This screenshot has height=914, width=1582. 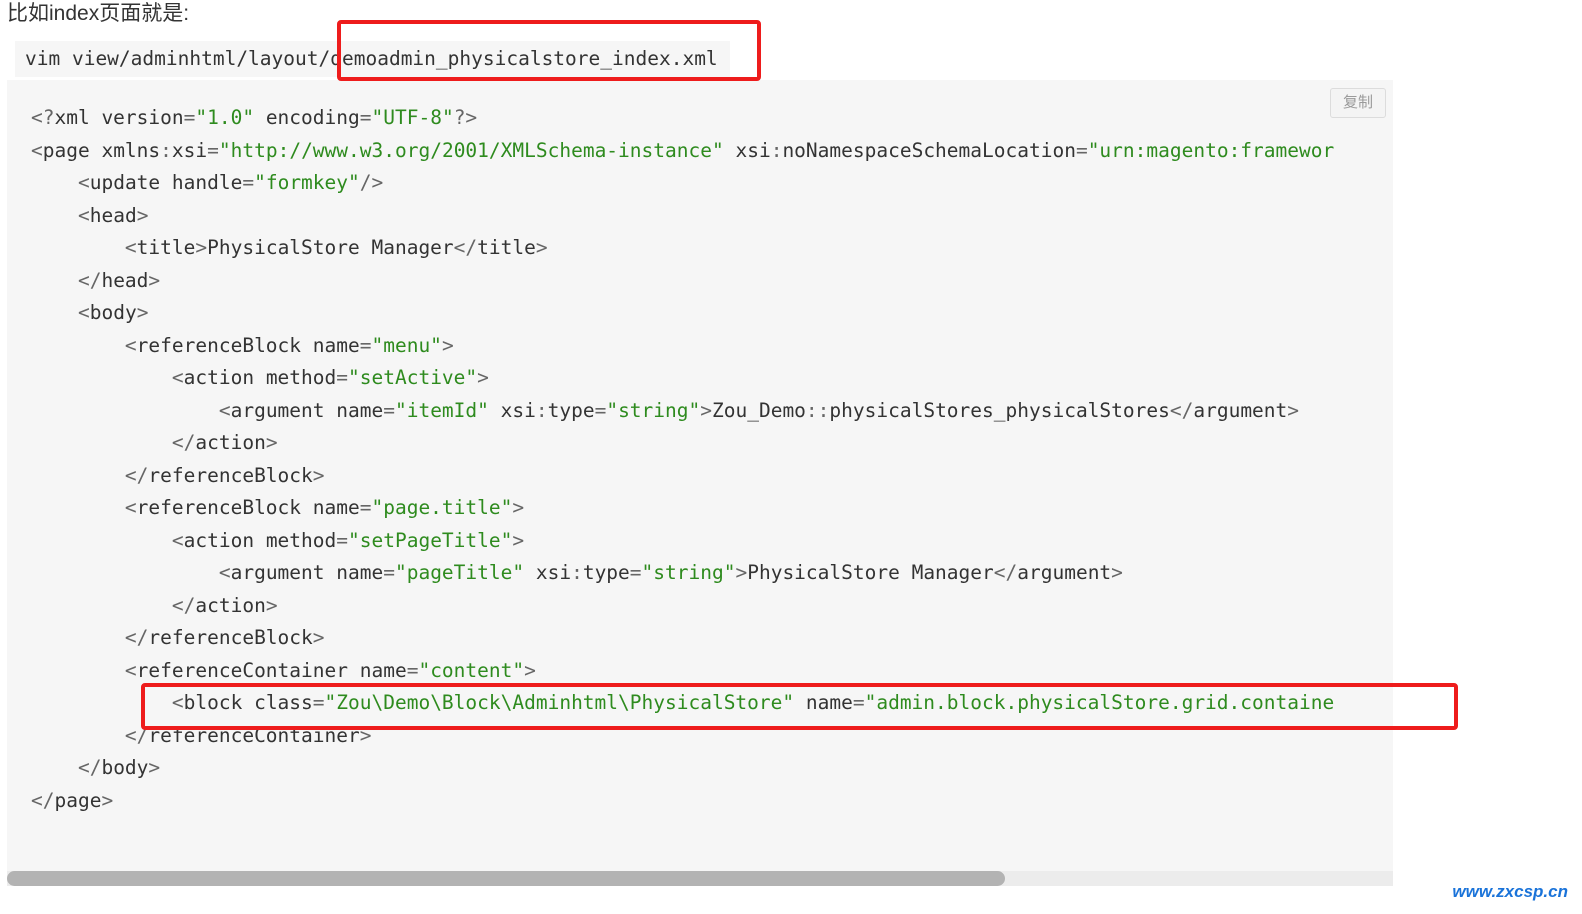 What do you see at coordinates (799, 706) in the screenshot?
I see `block-line-highlight-box` at bounding box center [799, 706].